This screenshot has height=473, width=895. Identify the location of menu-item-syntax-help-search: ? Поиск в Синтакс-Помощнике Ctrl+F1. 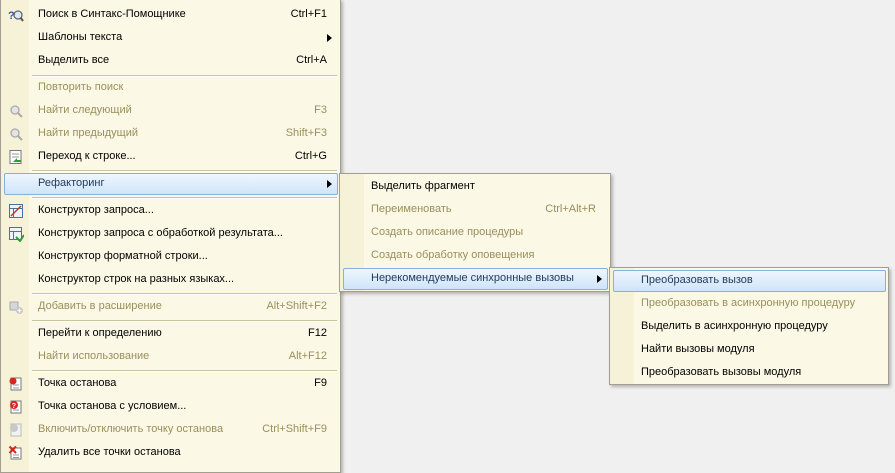
(170, 15).